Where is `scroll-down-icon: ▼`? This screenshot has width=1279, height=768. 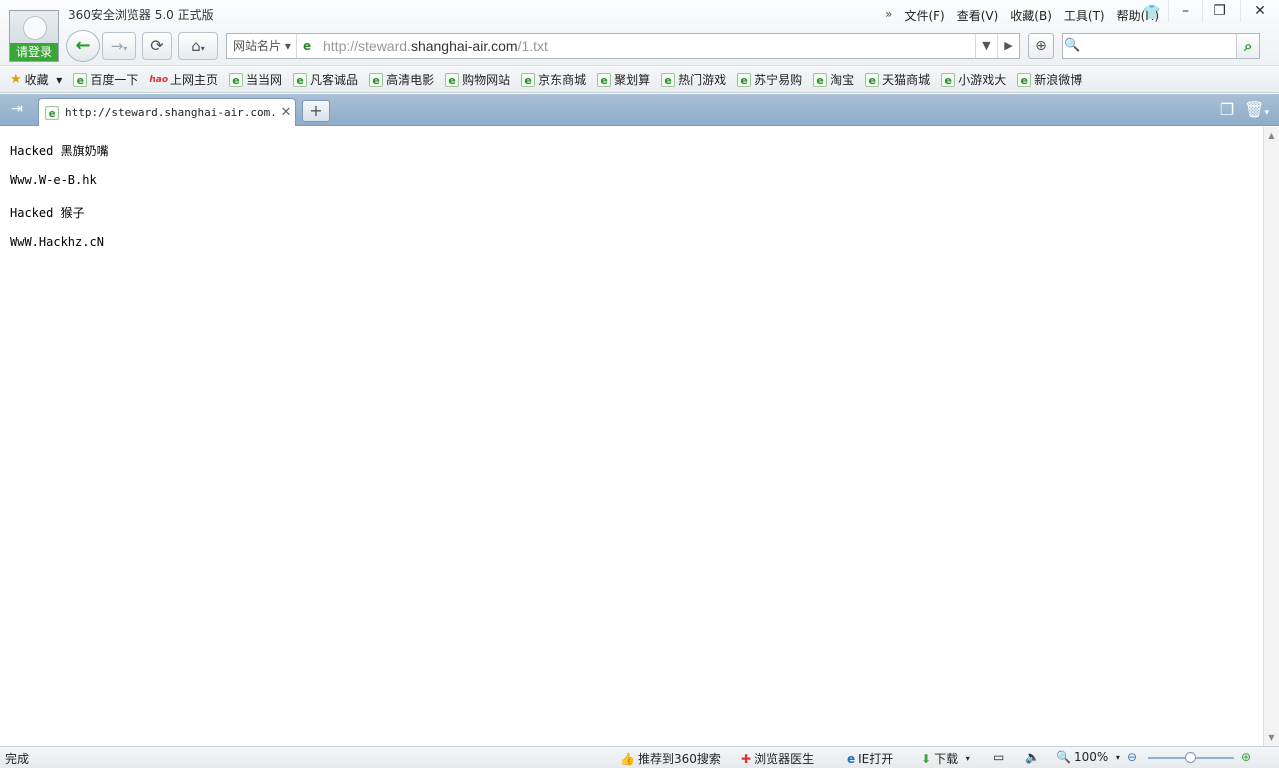
scroll-down-icon: ▼ is located at coordinates (1271, 737).